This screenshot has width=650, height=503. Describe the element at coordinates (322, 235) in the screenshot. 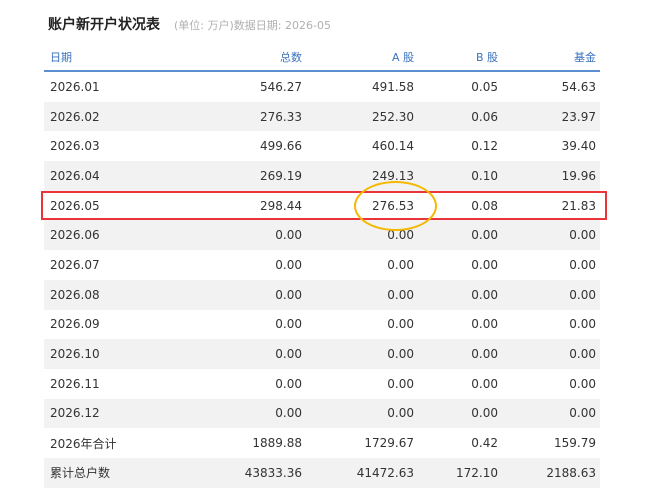

I see `table-row: 2026.06 0.00 0.00 0.00 0.00` at that location.